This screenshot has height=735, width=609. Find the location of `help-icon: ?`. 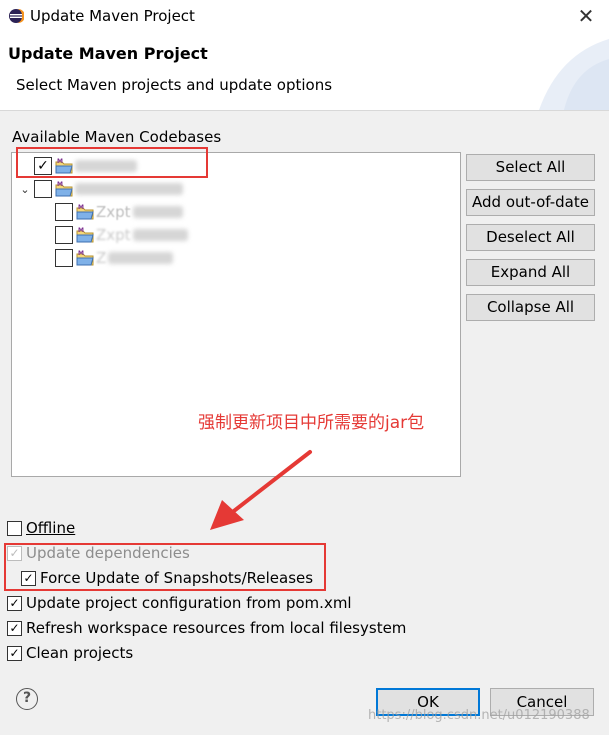

help-icon: ? is located at coordinates (27, 699).